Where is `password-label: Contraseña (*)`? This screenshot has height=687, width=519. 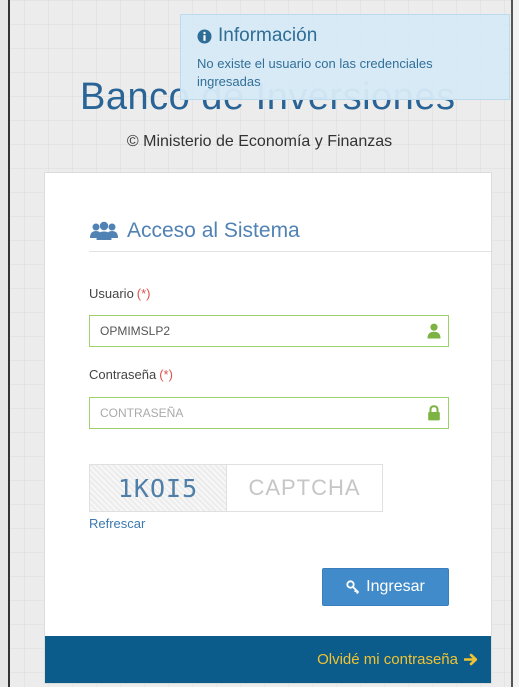 password-label: Contraseña (*) is located at coordinates (131, 374).